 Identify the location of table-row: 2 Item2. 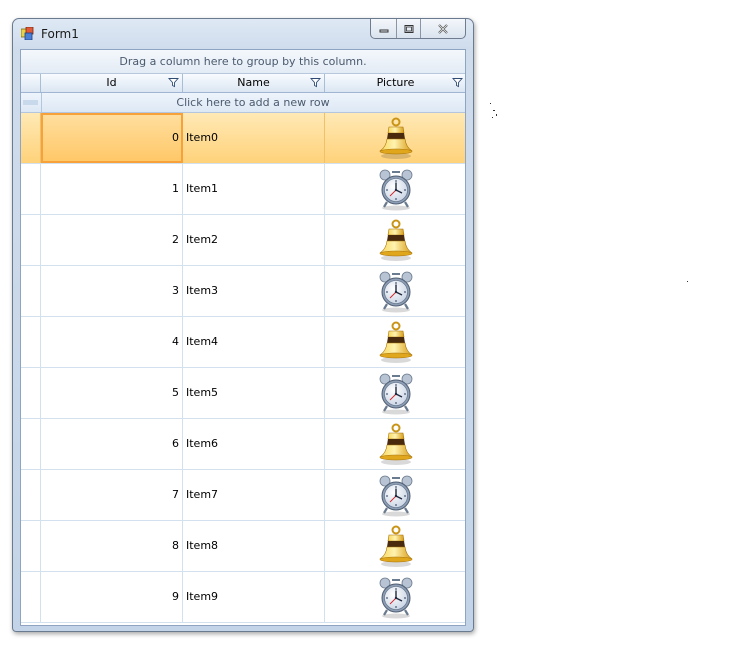
(243, 240).